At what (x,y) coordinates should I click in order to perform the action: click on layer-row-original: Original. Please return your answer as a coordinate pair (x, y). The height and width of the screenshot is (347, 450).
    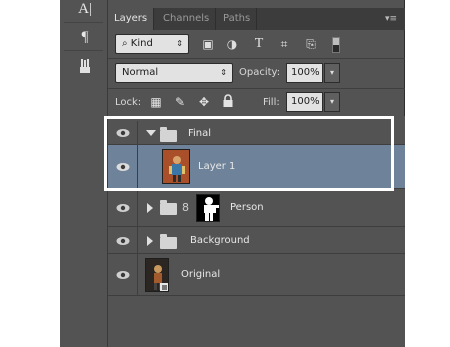
    Looking at the image, I should click on (256, 275).